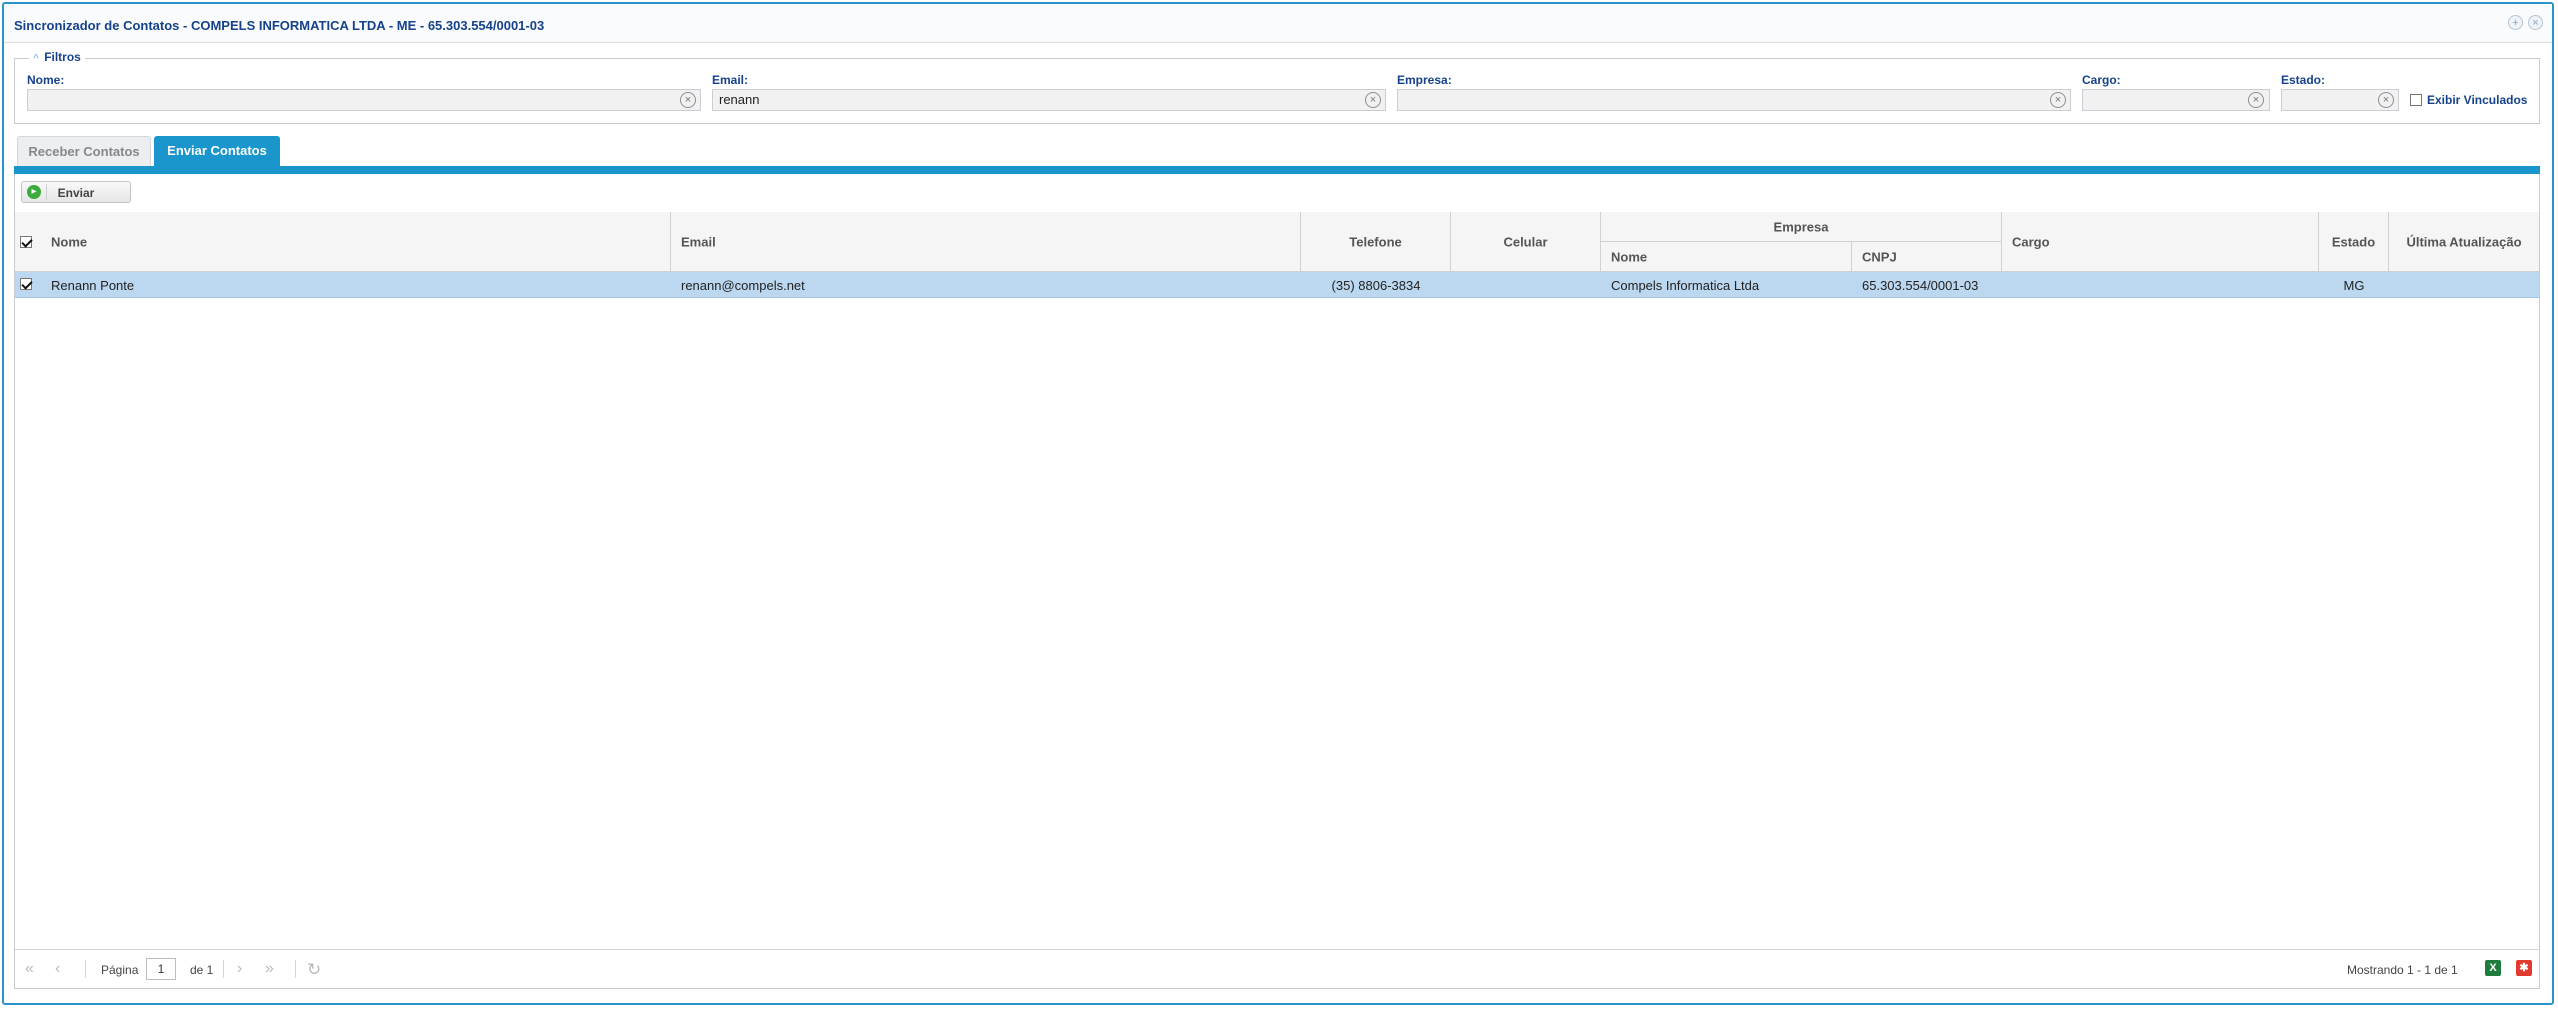  Describe the element at coordinates (343, 242) in the screenshot. I see `column-header-nome: Nome` at that location.